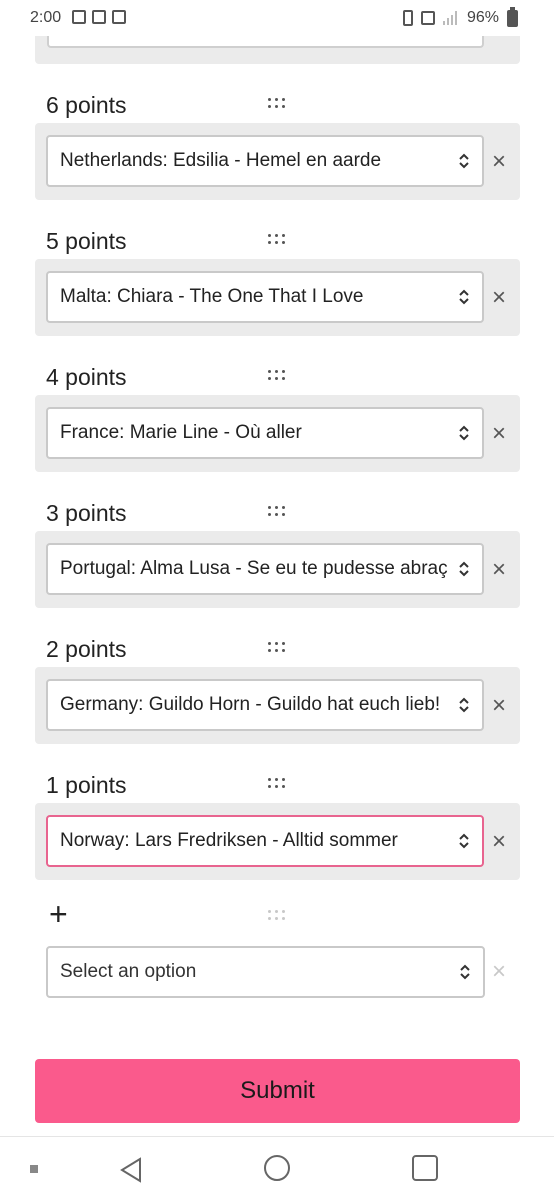  I want to click on song-select-value: France: Marie Line - Où aller, so click(181, 432).